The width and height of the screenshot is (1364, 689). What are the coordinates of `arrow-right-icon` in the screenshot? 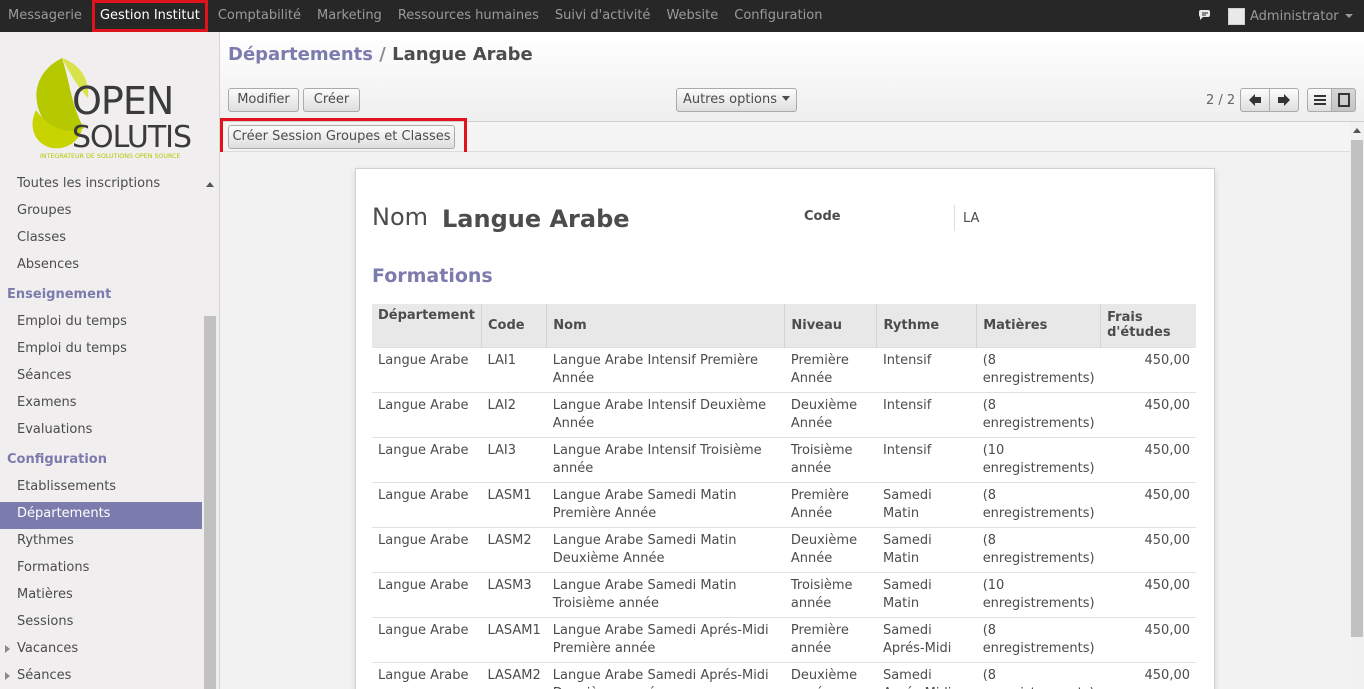 It's located at (1284, 100).